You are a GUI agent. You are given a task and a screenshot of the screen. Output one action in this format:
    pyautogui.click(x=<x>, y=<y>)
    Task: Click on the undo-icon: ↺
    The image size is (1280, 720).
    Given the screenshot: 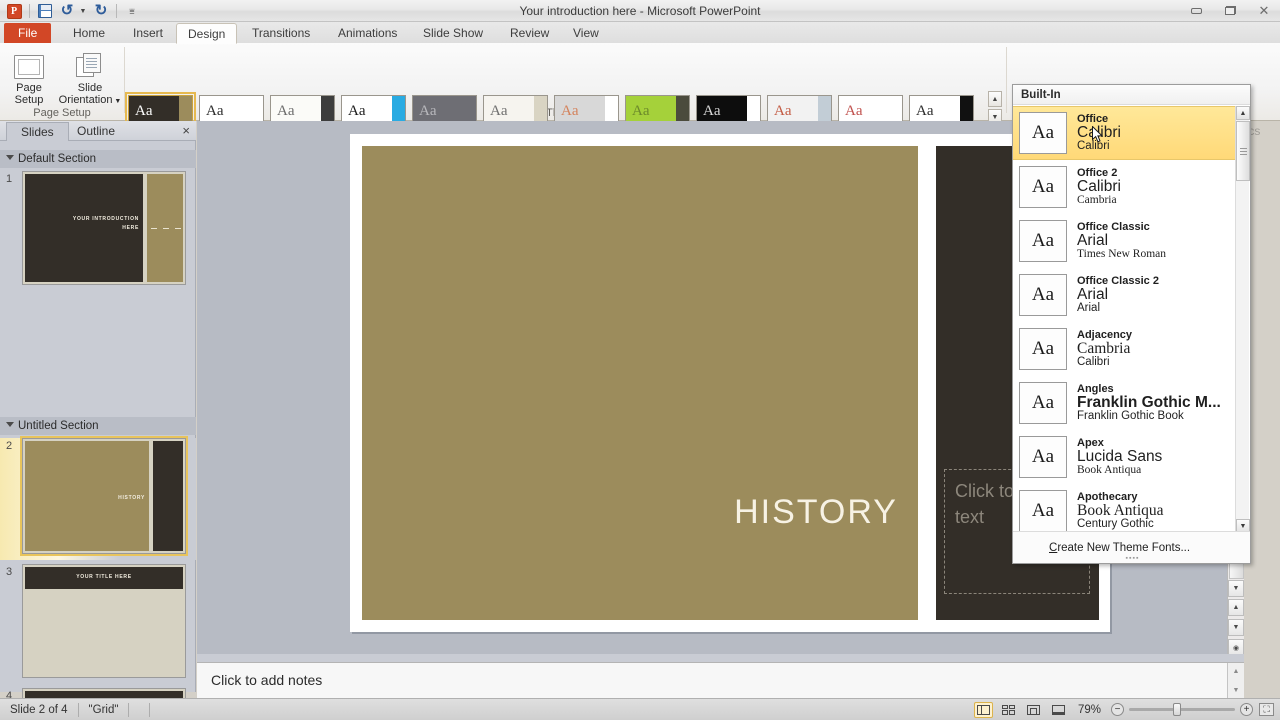 What is the action you would take?
    pyautogui.click(x=67, y=11)
    